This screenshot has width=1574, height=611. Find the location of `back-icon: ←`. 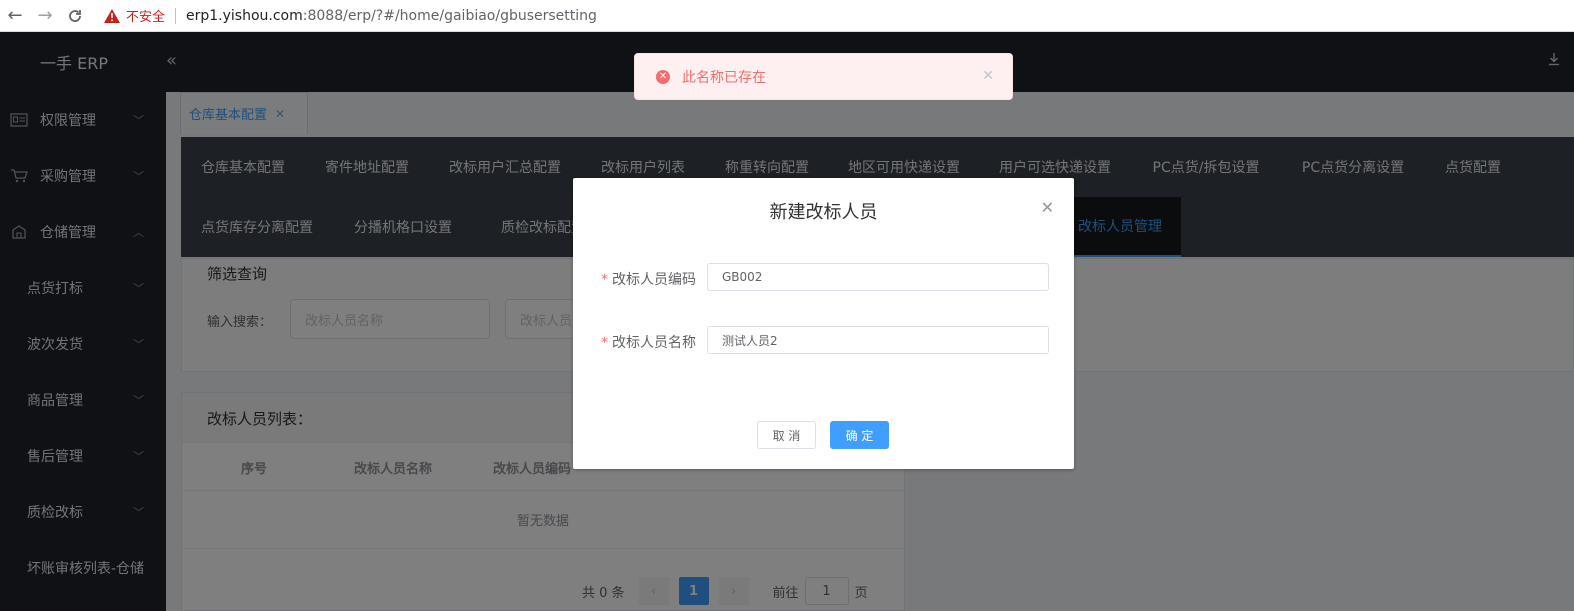

back-icon: ← is located at coordinates (15, 16).